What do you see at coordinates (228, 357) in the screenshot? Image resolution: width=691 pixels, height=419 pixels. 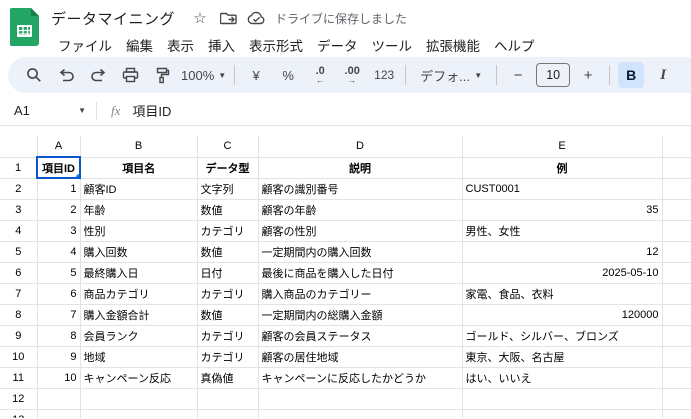 I see `cell-C10: カテゴリ` at bounding box center [228, 357].